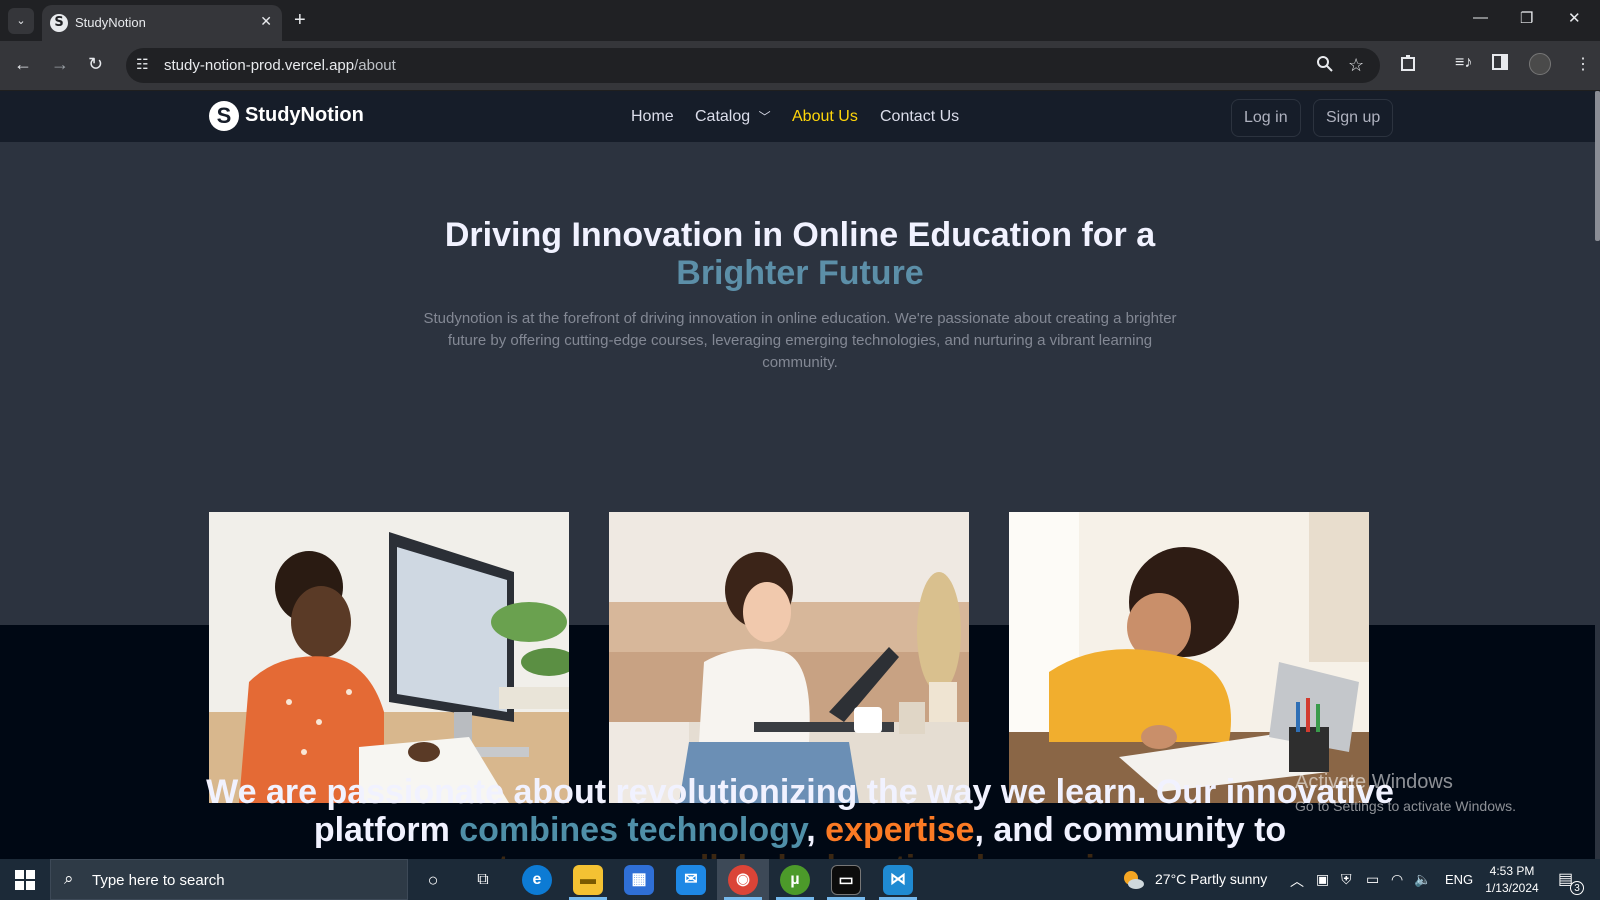 This screenshot has height=900, width=1600. What do you see at coordinates (633, 830) in the screenshot?
I see `quote-highlight-blue: combines technology` at bounding box center [633, 830].